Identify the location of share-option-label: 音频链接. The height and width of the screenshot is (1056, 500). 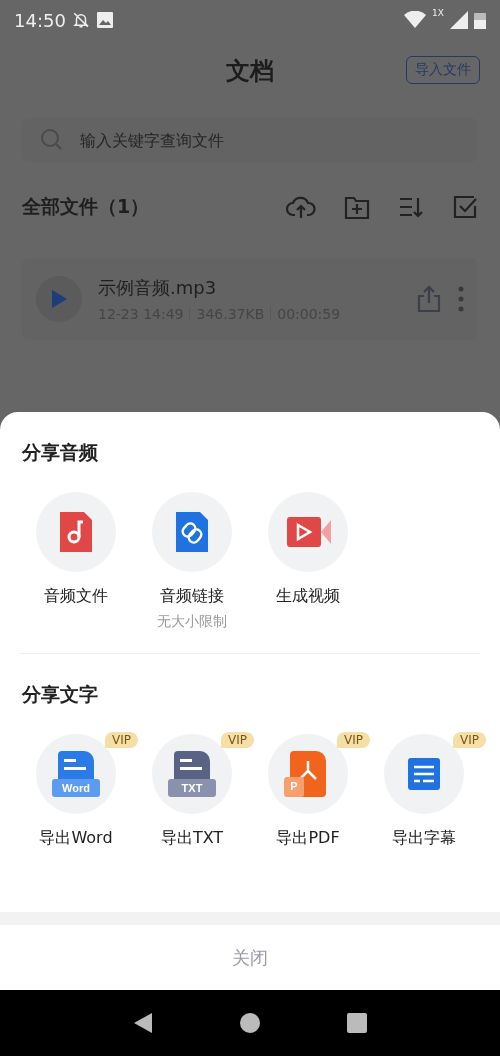
(192, 596).